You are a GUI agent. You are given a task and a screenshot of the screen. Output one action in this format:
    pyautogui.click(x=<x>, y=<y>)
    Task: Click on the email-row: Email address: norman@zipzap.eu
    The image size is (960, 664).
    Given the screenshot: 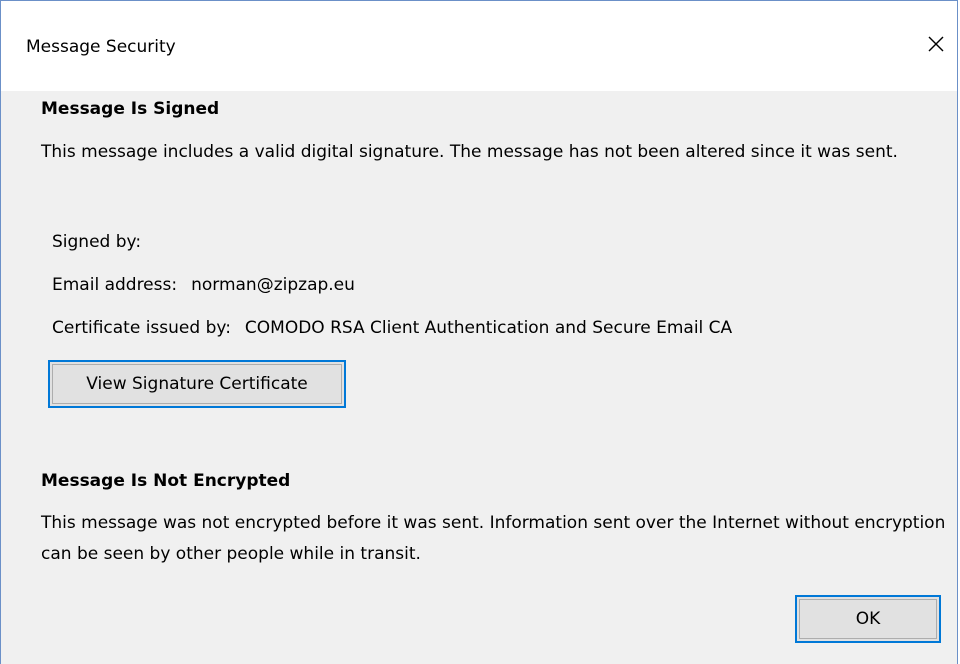 What is the action you would take?
    pyautogui.click(x=203, y=285)
    